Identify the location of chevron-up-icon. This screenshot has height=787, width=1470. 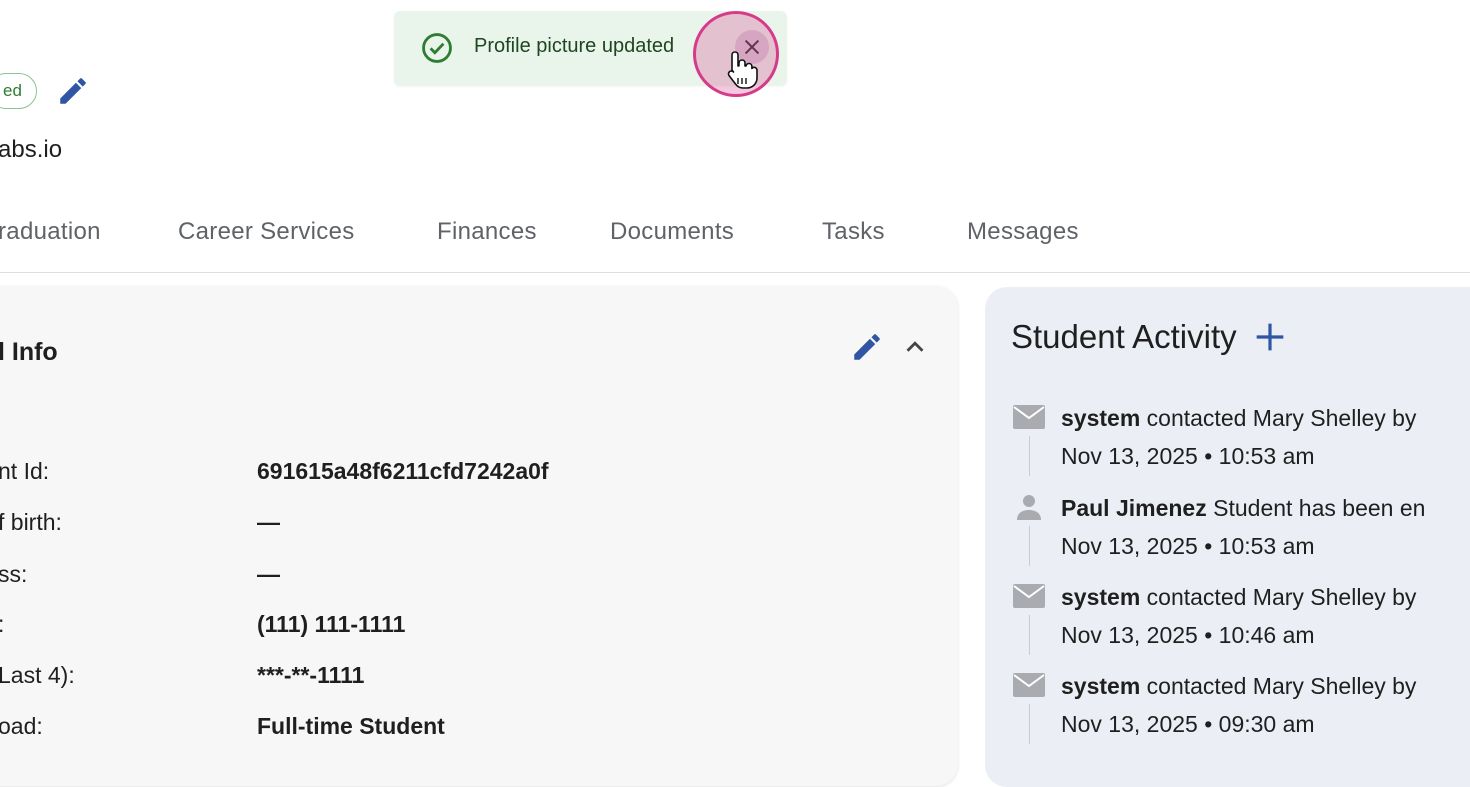
(915, 347).